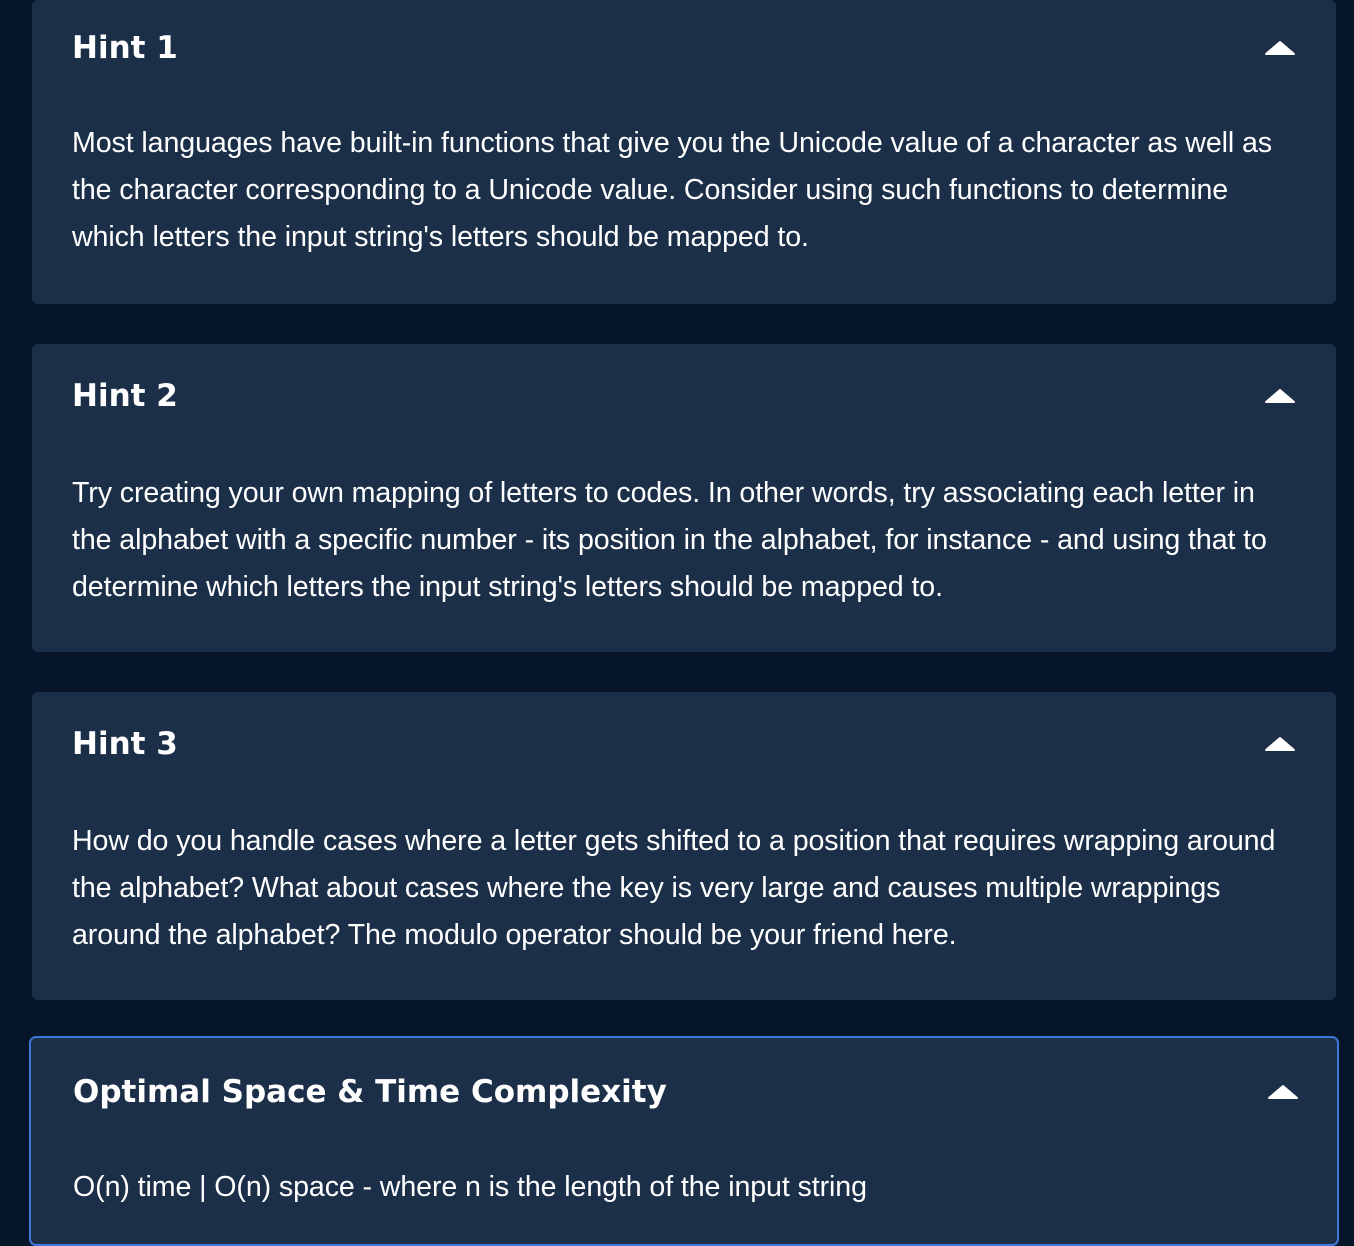 This screenshot has width=1354, height=1246. What do you see at coordinates (684, 744) in the screenshot?
I see `hint-3-header: Hint 3` at bounding box center [684, 744].